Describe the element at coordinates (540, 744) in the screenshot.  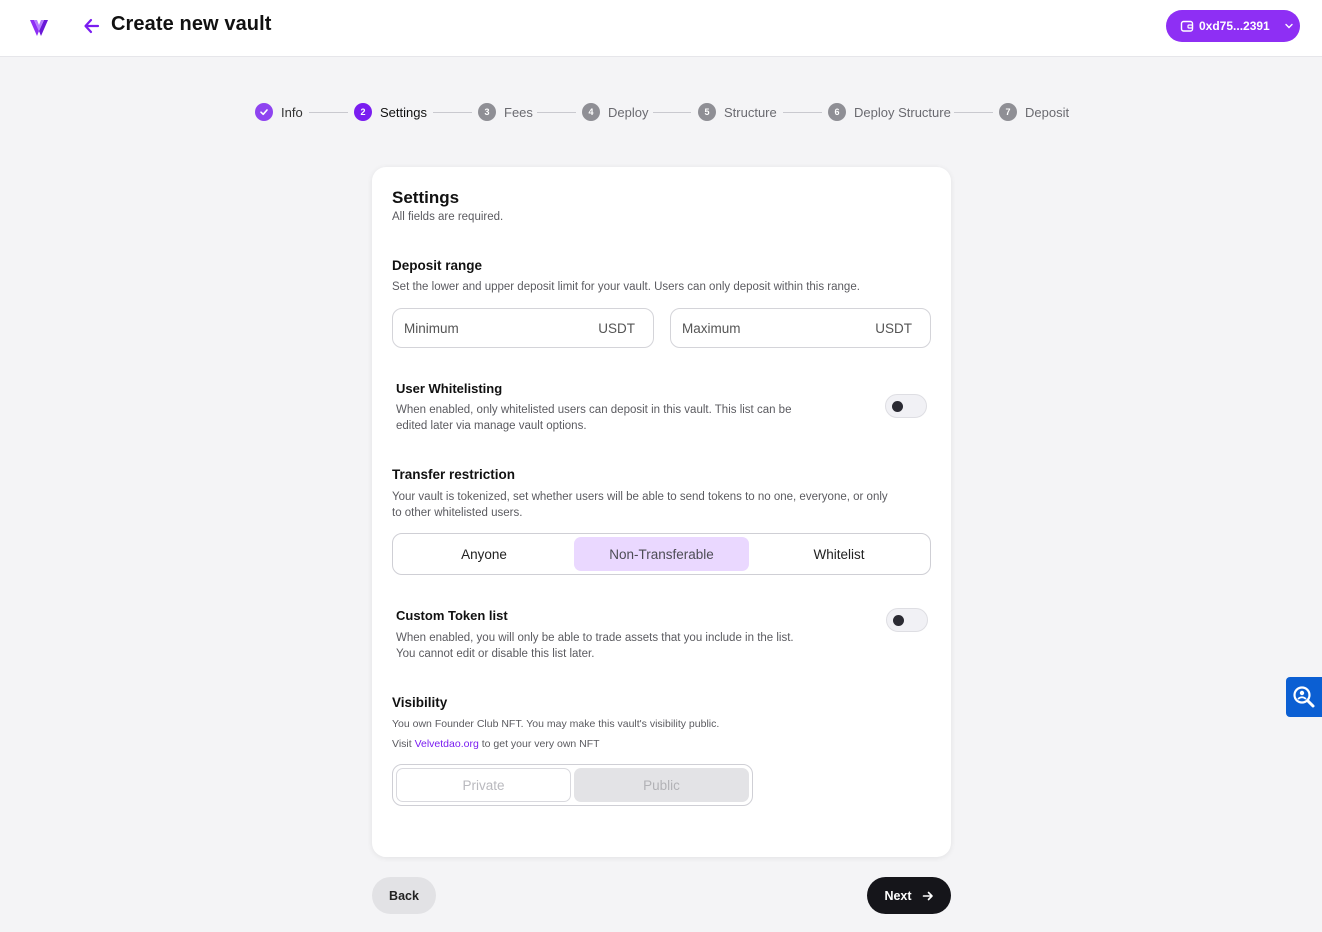
I see `visit-suffix: to get your very own NFT` at that location.